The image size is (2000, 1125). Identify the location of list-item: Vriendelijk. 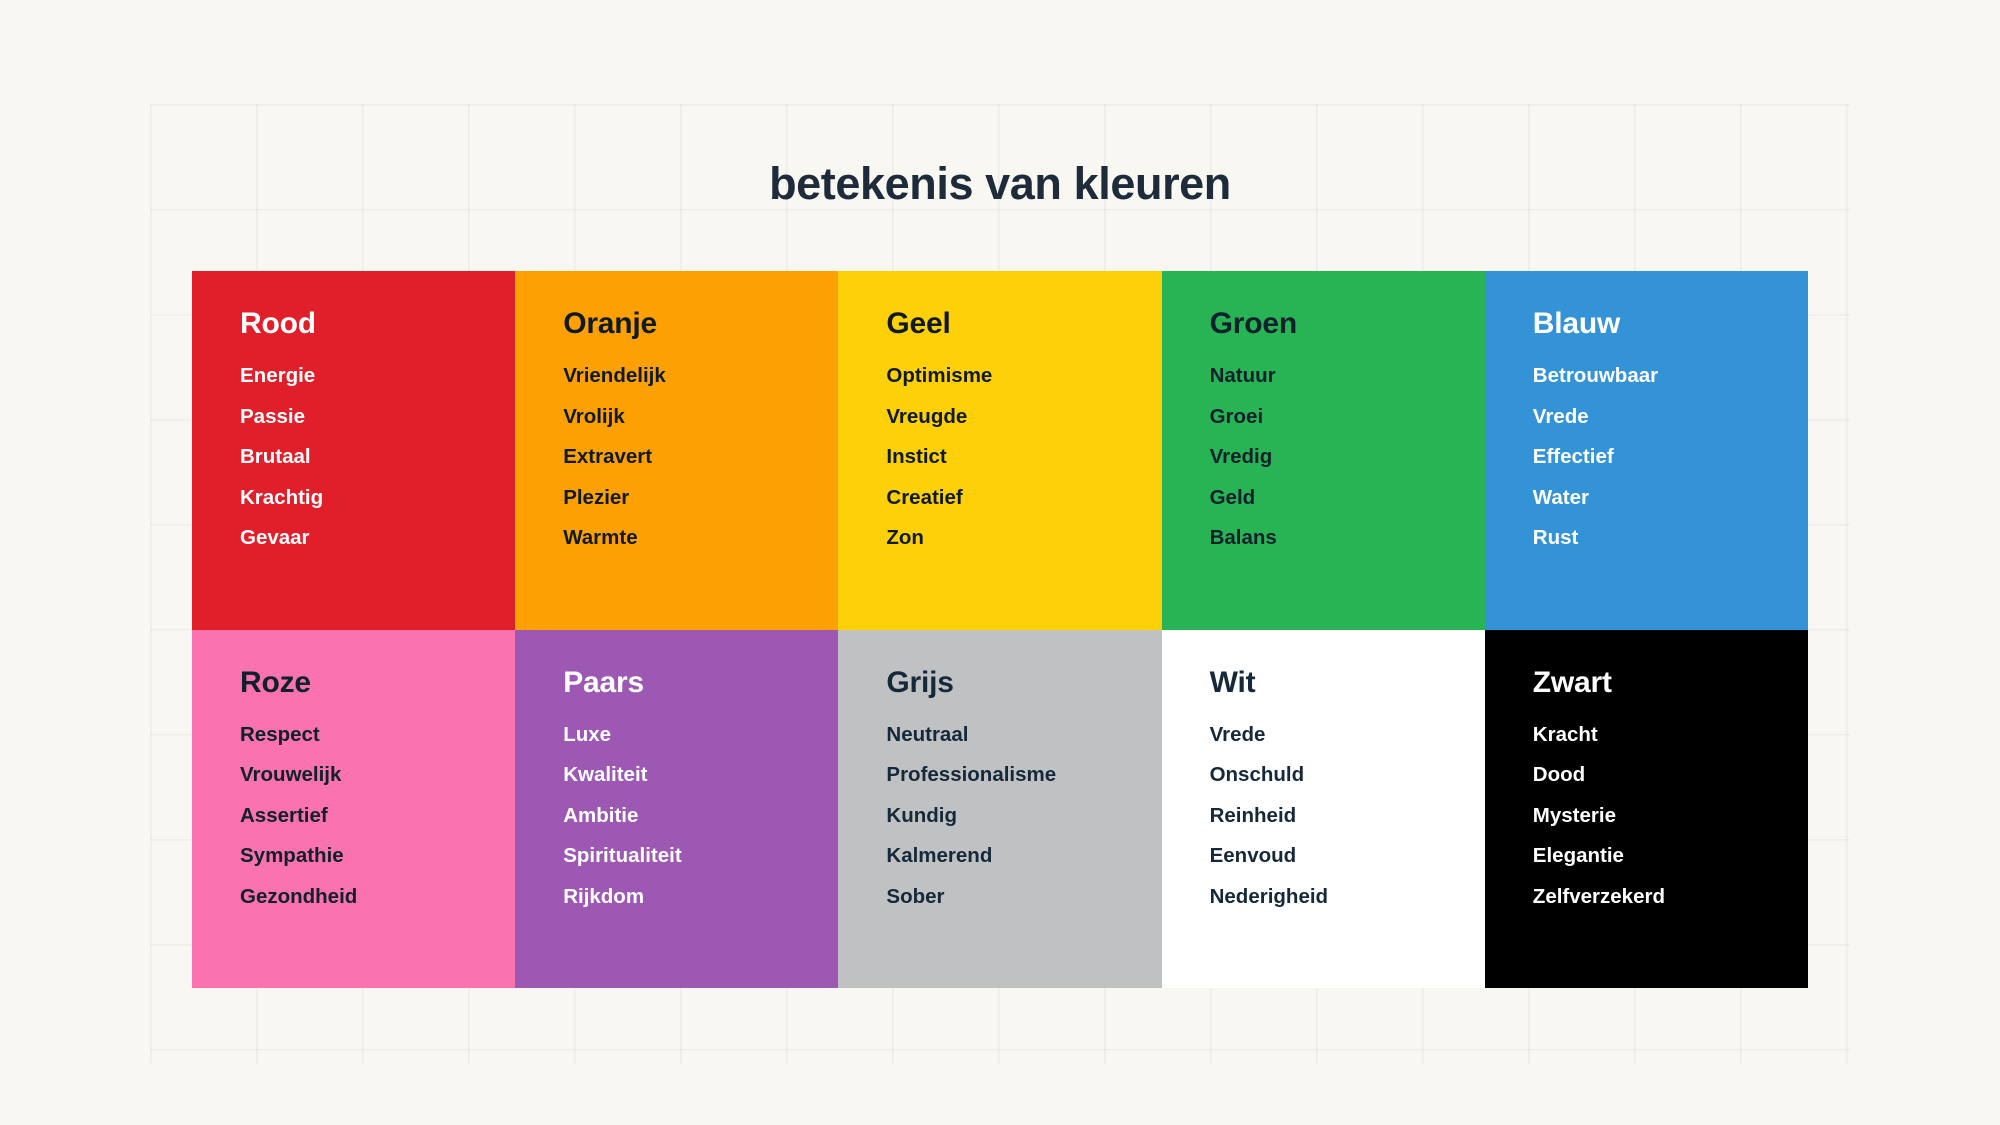
(614, 375).